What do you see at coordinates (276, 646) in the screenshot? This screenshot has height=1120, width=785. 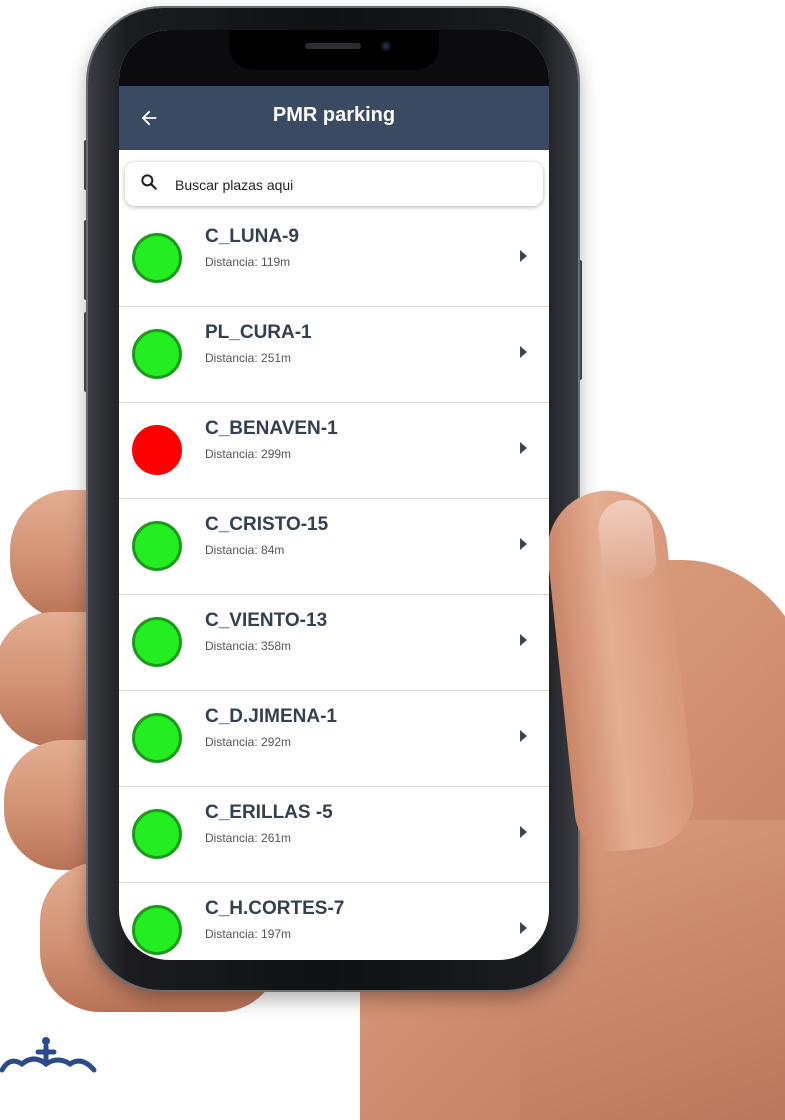 I see `distance-value: 358m` at bounding box center [276, 646].